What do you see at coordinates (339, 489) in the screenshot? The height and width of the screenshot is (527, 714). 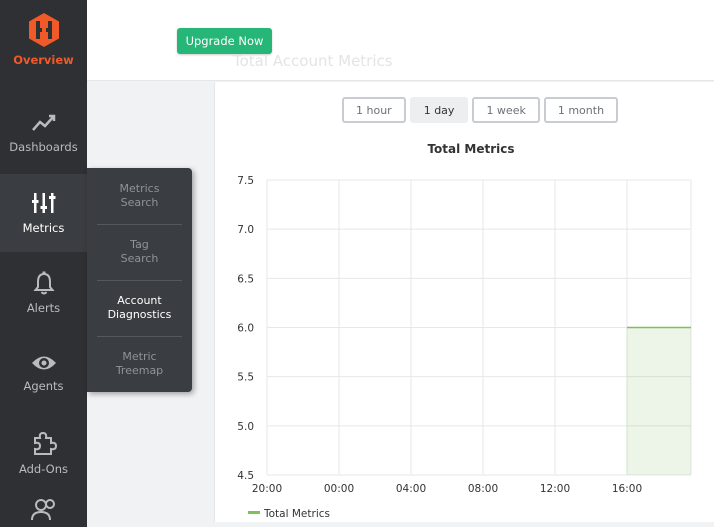 I see `x-tick-label: 00:00` at bounding box center [339, 489].